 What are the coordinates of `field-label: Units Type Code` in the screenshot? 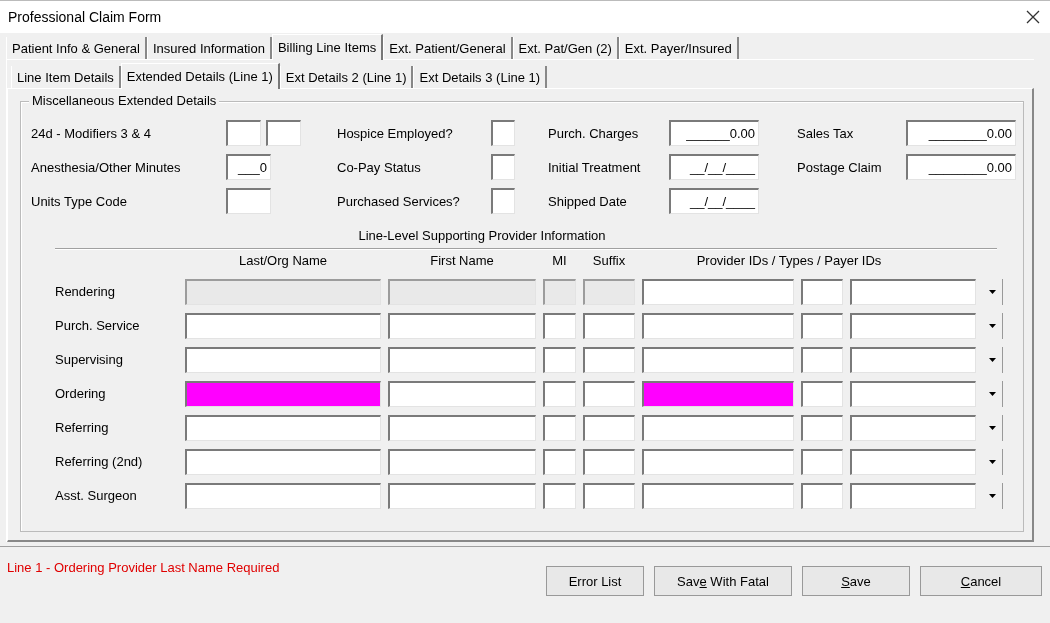 It's located at (79, 201).